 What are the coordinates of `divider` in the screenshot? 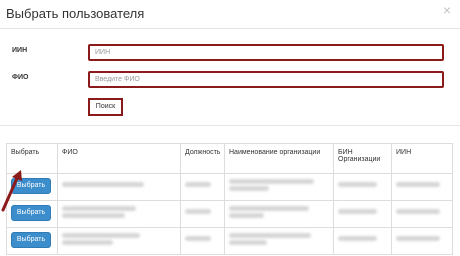 It's located at (230, 125).